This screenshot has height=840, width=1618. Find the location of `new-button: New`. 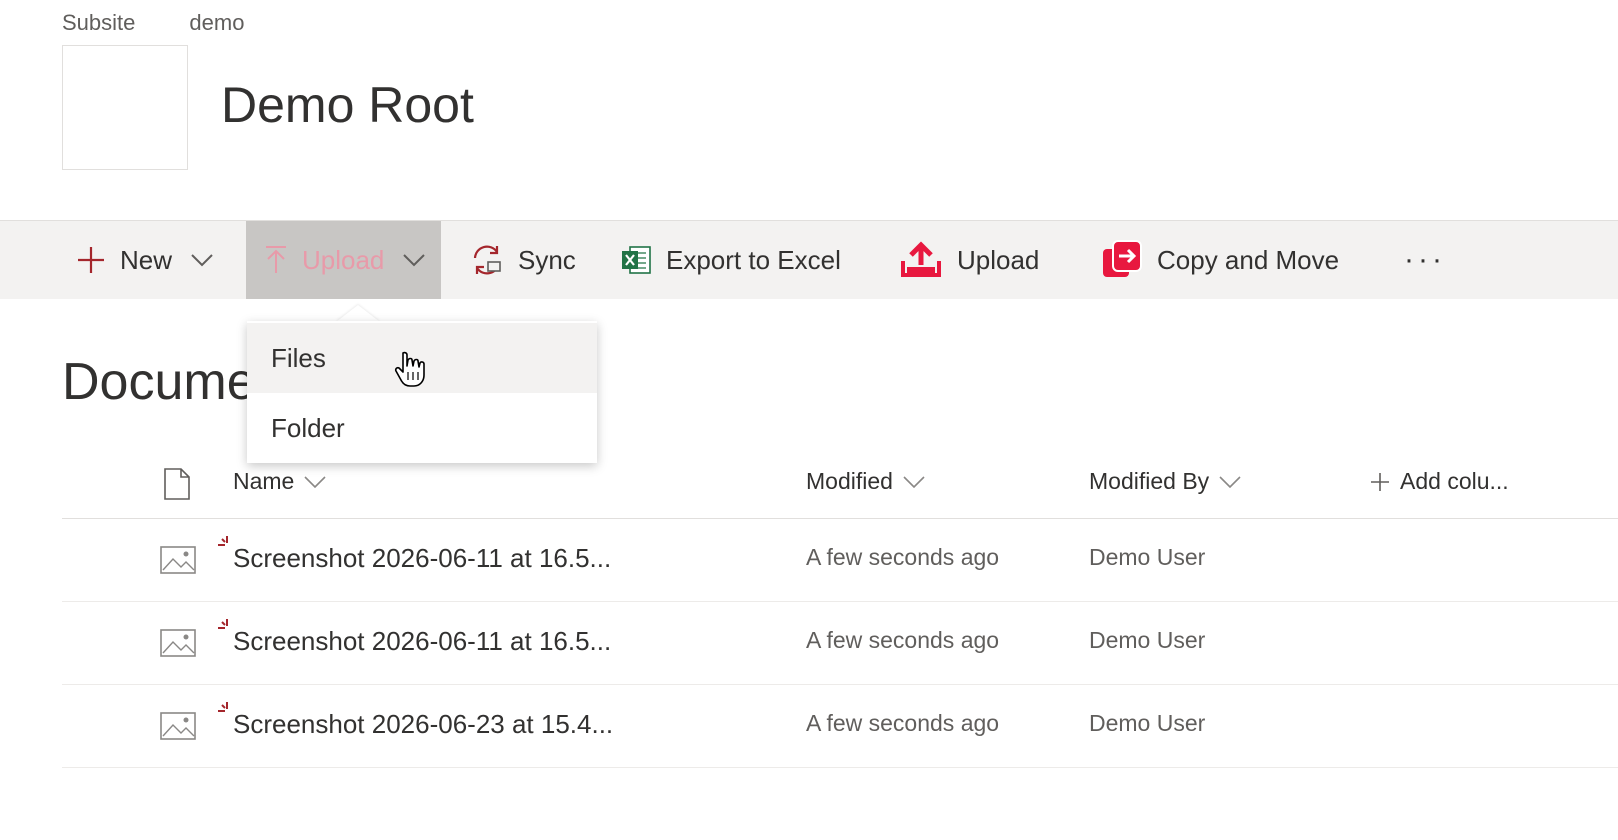

new-button: New is located at coordinates (145, 260).